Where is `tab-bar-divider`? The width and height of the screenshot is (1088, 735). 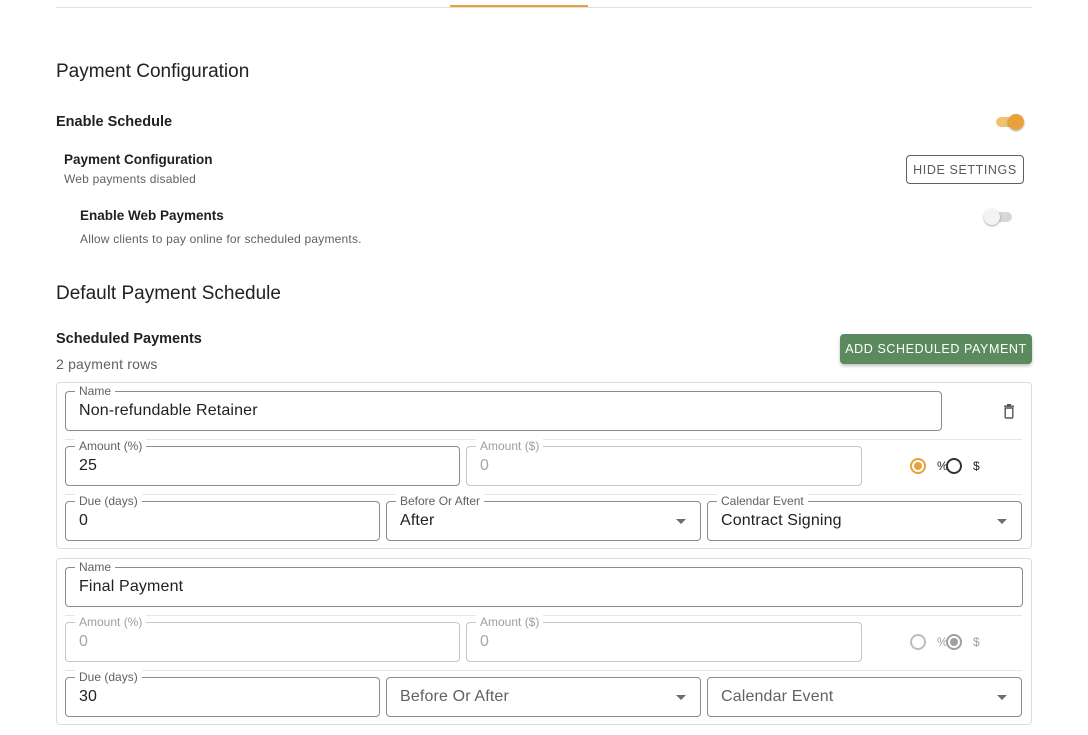 tab-bar-divider is located at coordinates (544, 7).